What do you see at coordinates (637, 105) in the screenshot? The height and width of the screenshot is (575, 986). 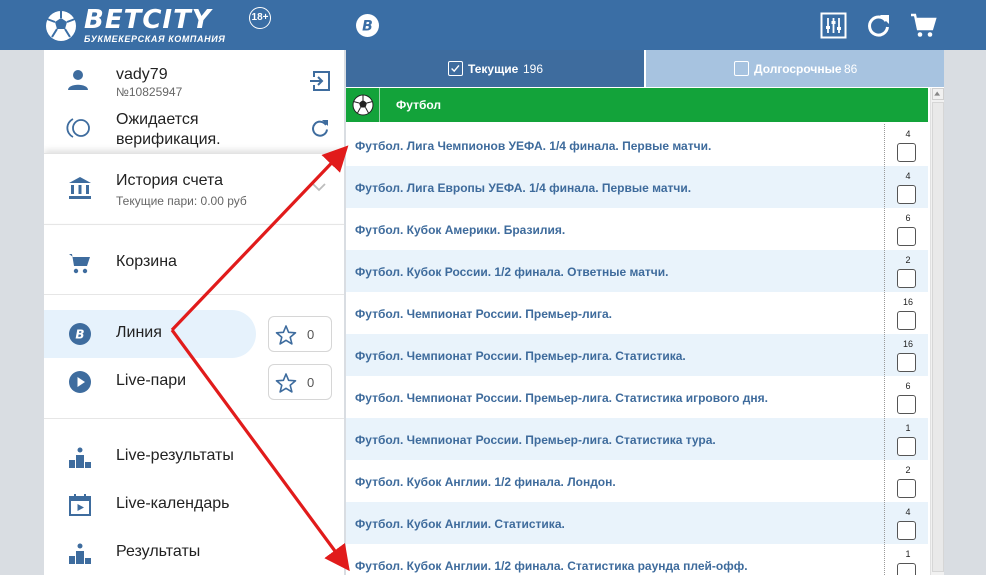 I see `sport-header-football: Футбол` at bounding box center [637, 105].